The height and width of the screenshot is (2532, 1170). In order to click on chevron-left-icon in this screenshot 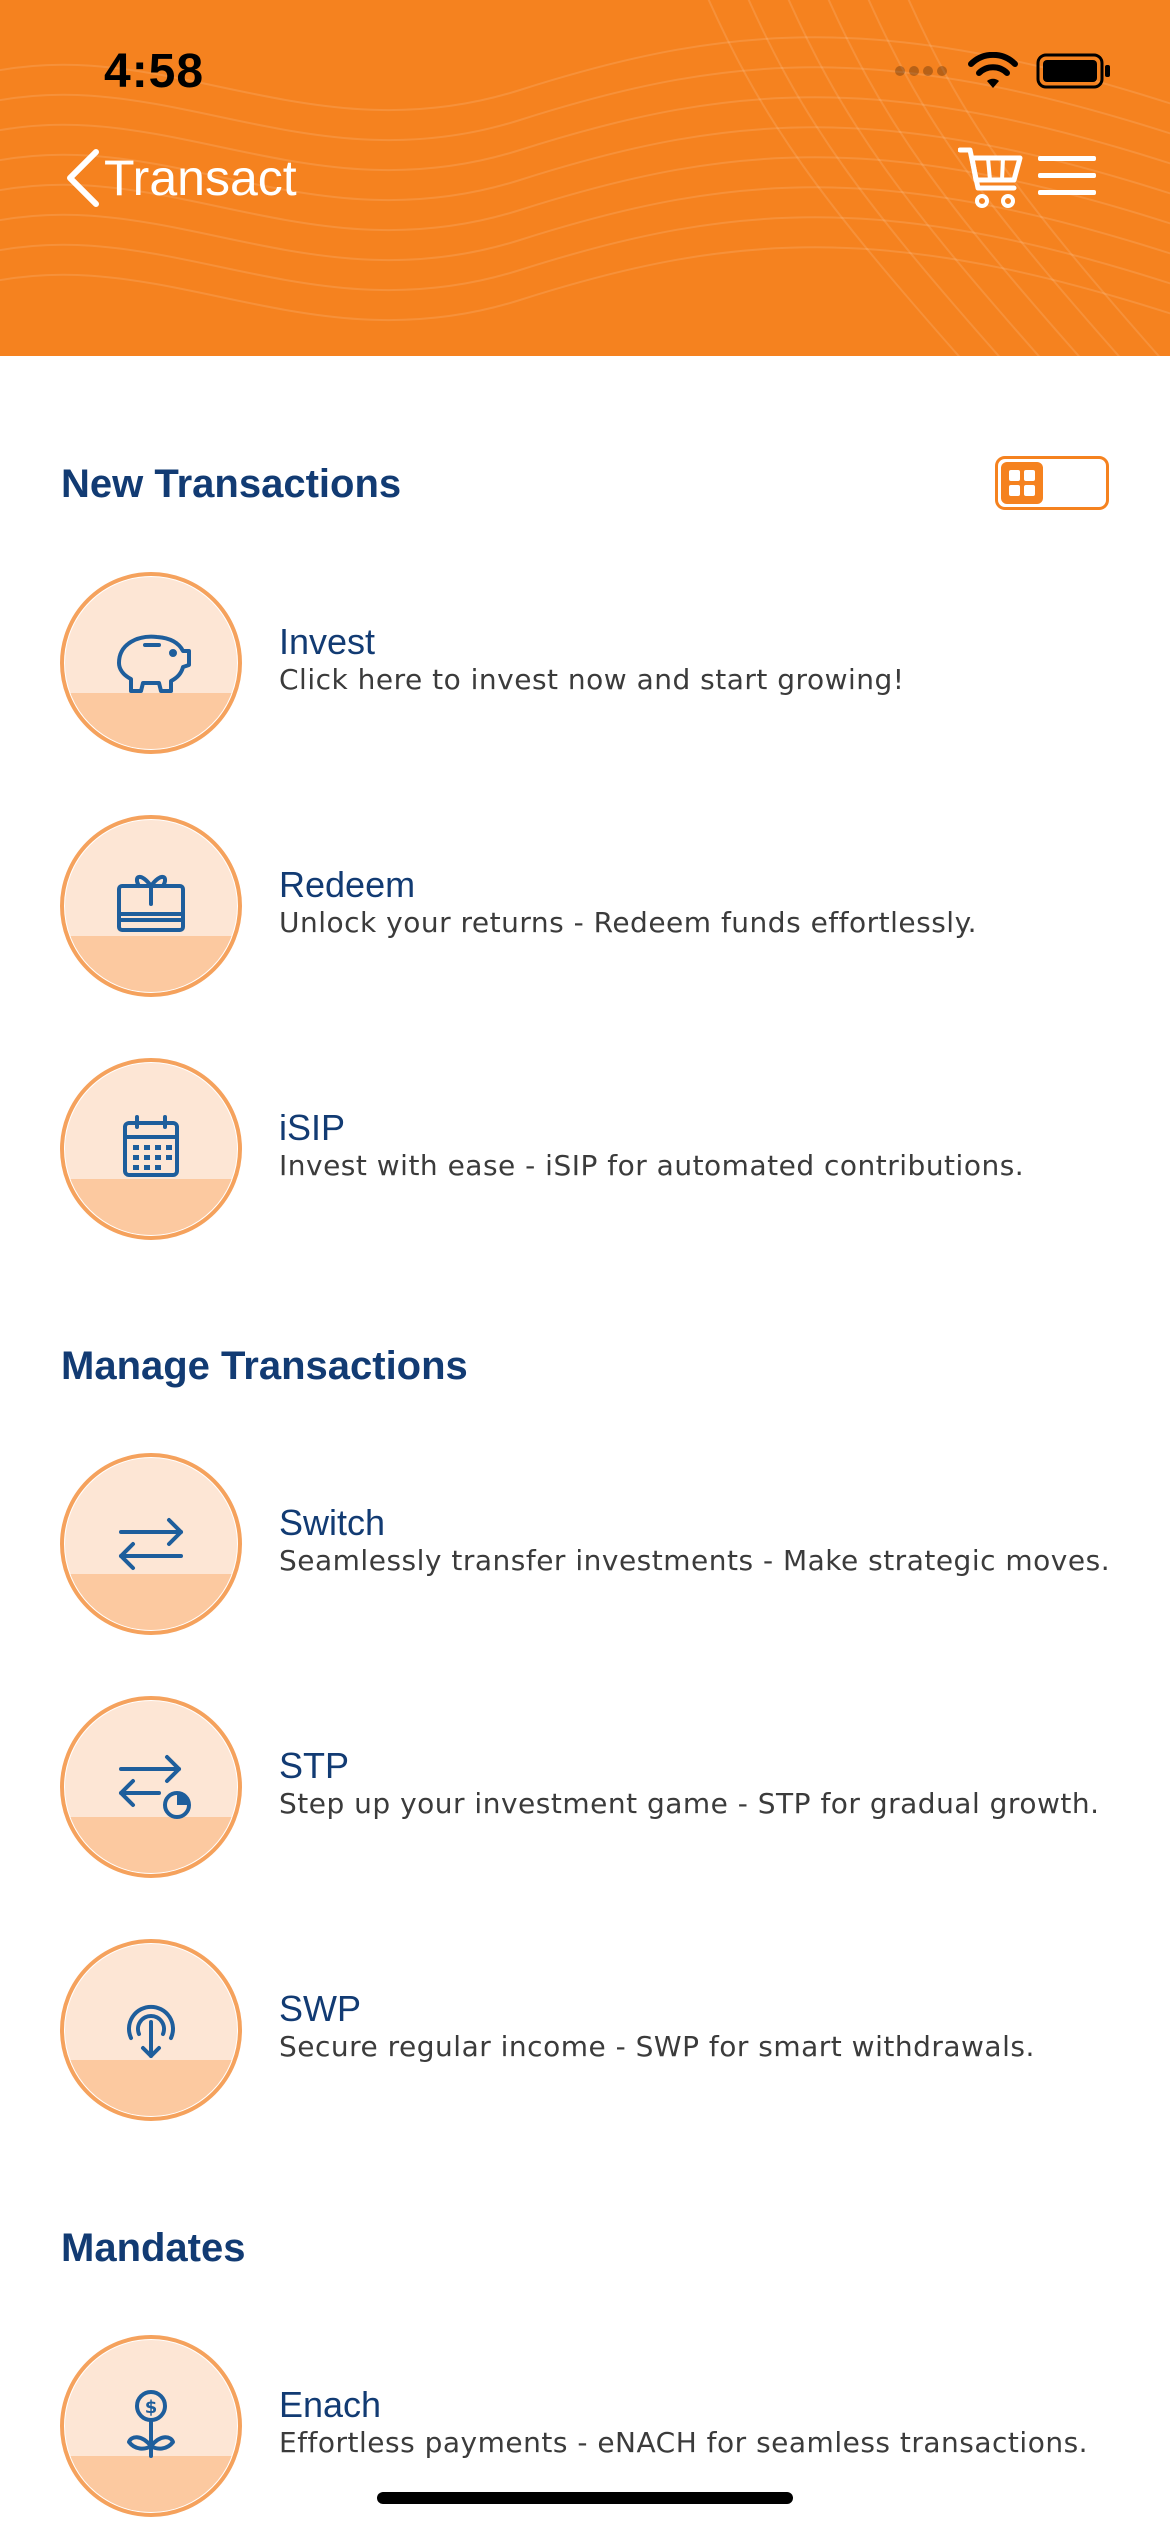, I will do `click(83, 178)`.